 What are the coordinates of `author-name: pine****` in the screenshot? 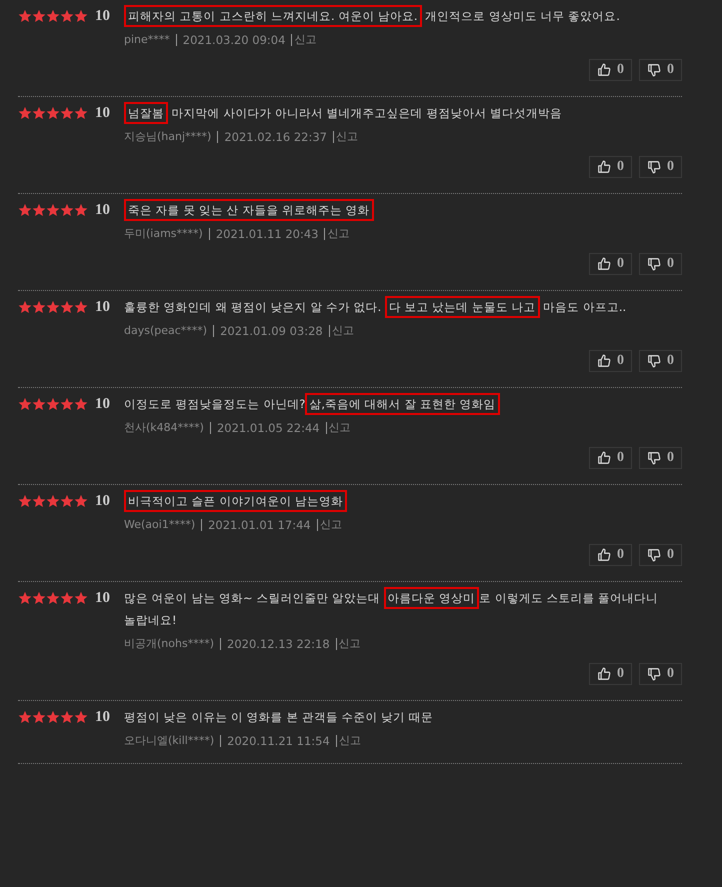 It's located at (147, 39).